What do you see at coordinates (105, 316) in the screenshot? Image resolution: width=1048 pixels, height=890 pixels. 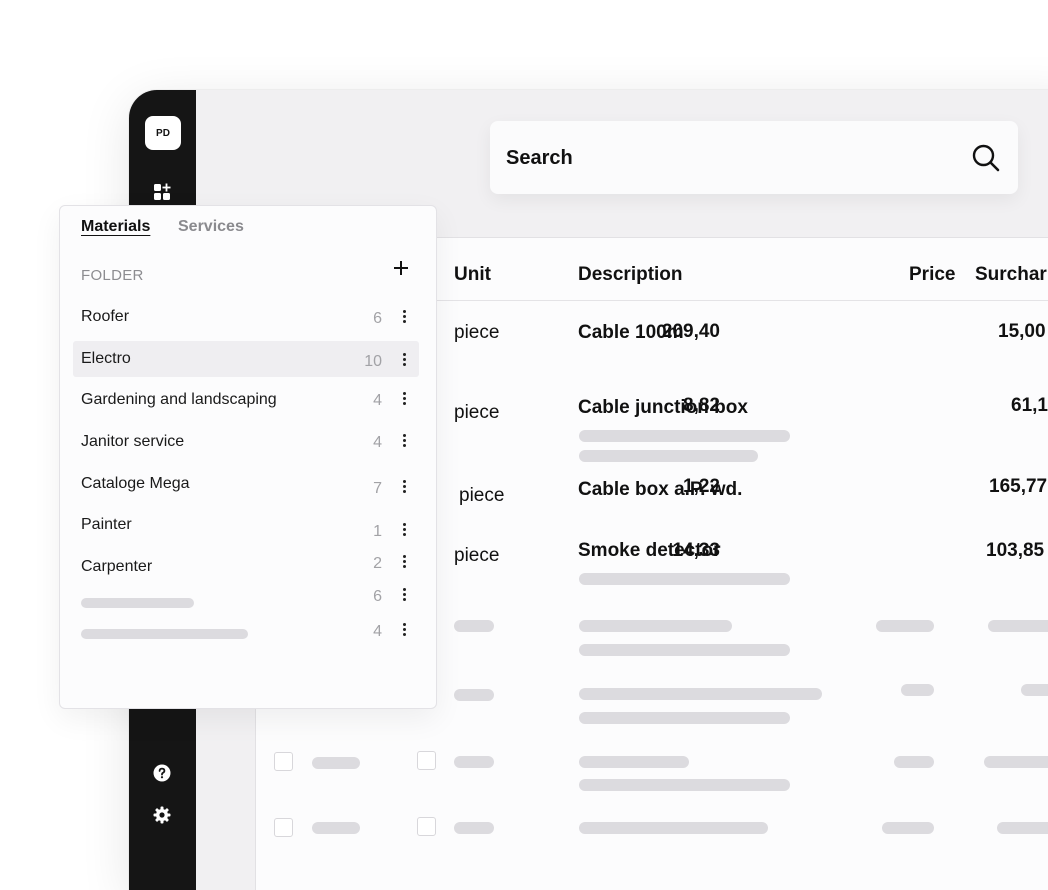 I see `folder-name: Roofer` at bounding box center [105, 316].